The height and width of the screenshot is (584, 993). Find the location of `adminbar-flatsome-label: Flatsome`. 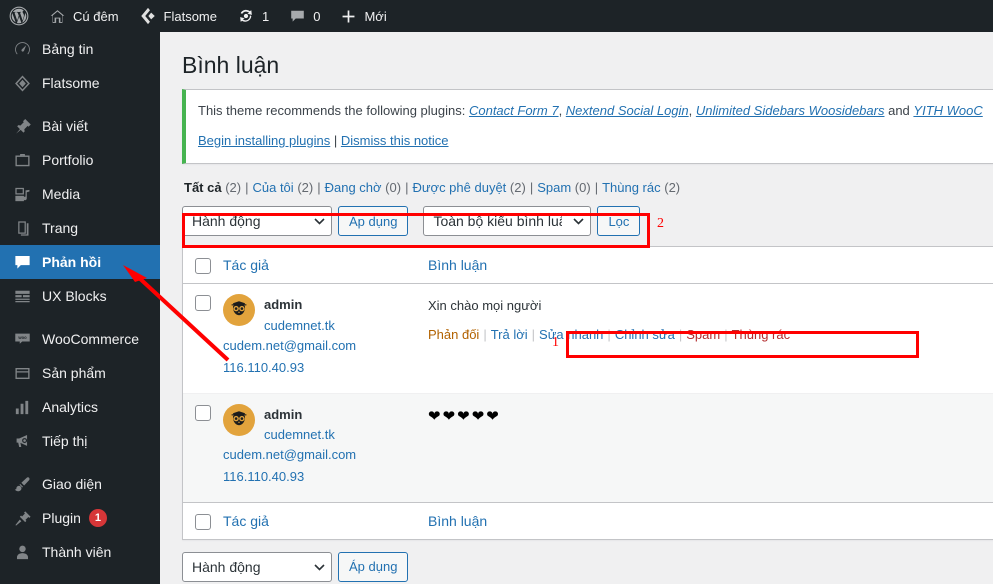

adminbar-flatsome-label: Flatsome is located at coordinates (190, 16).